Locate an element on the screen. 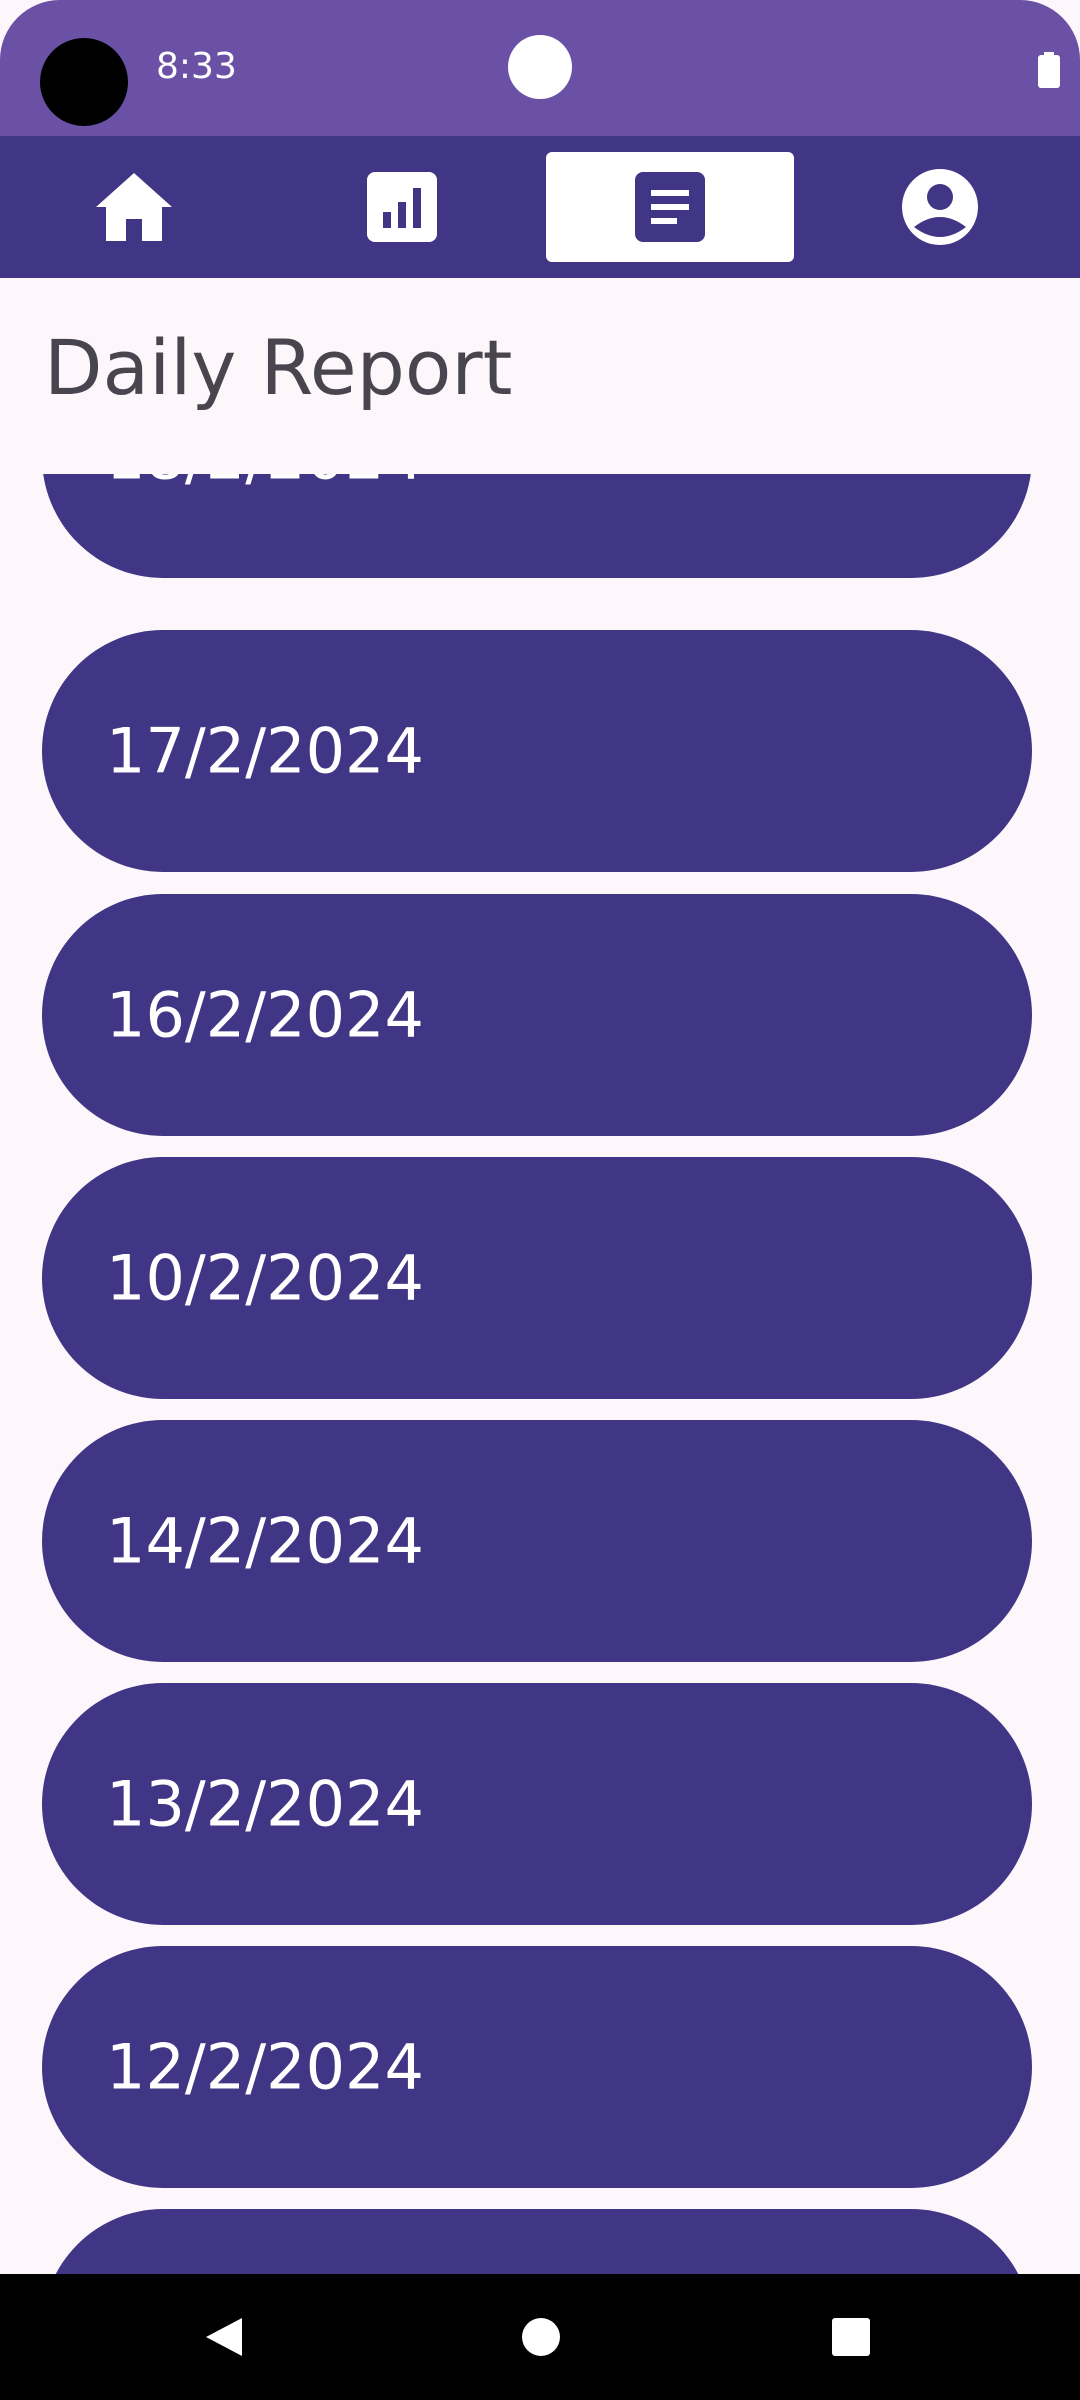  bar-chart-icon is located at coordinates (402, 207).